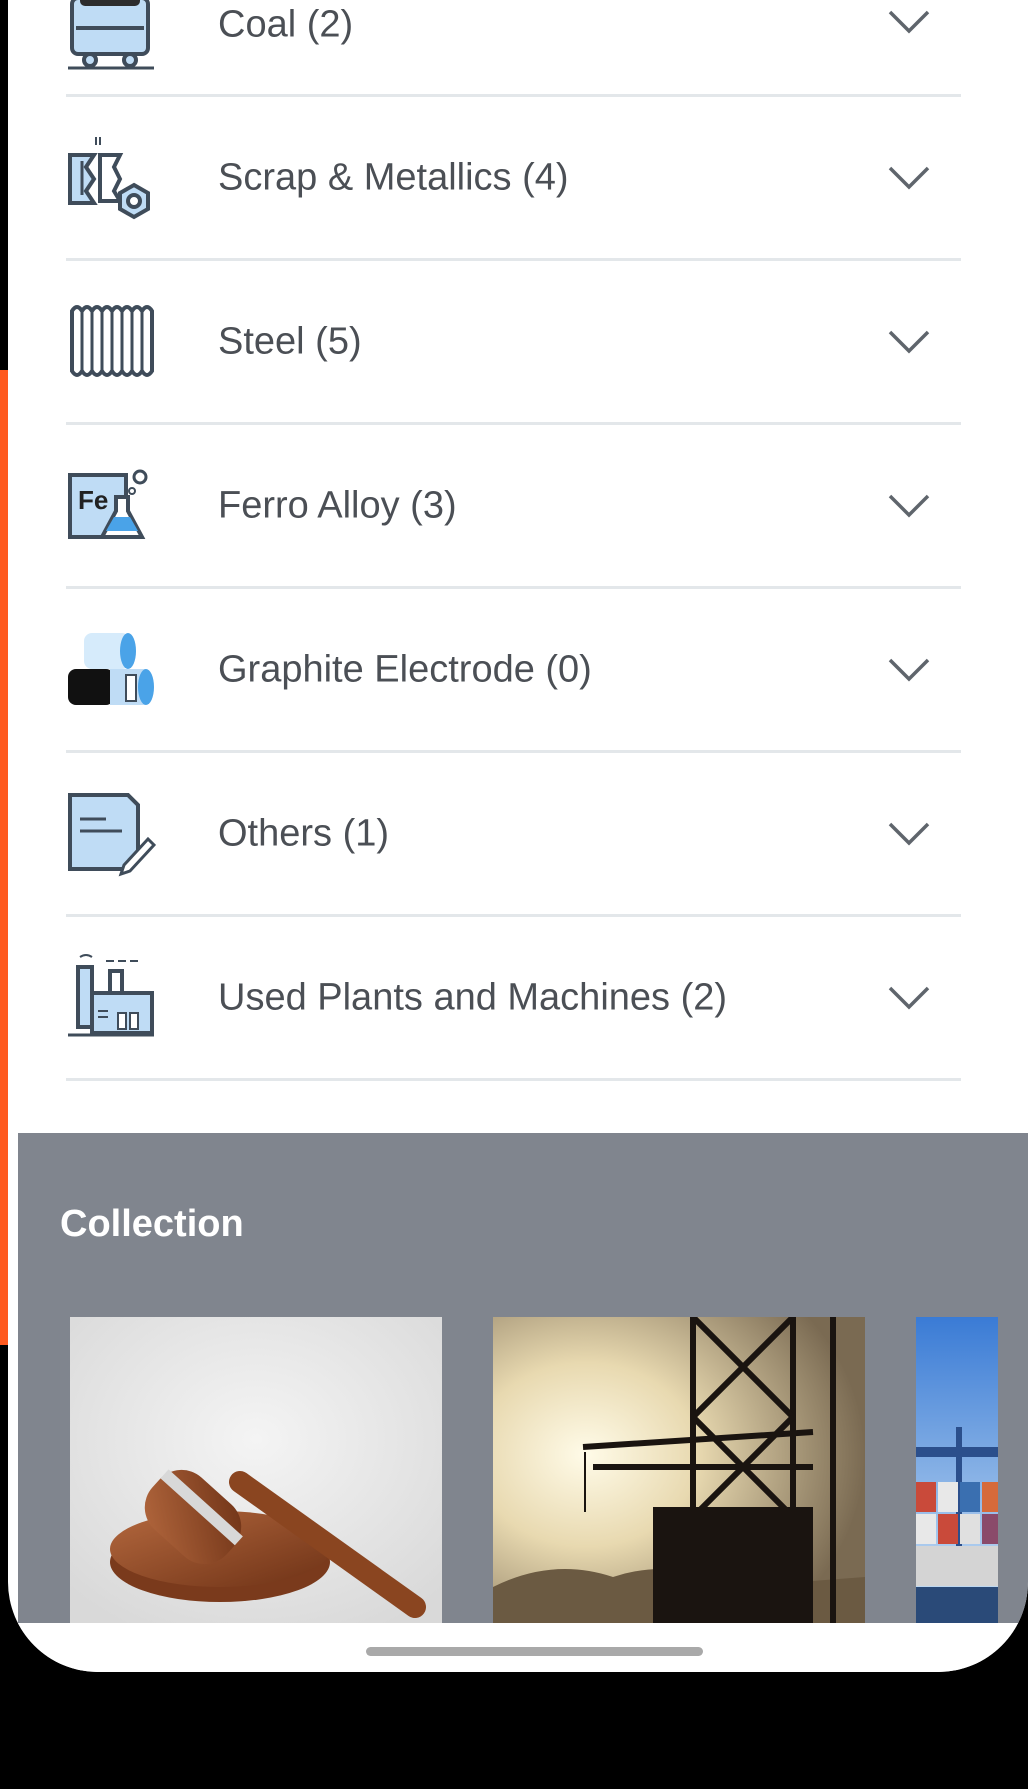  What do you see at coordinates (473, 997) in the screenshot?
I see `category-label-used-plants: Used Plants and Machines (2)` at bounding box center [473, 997].